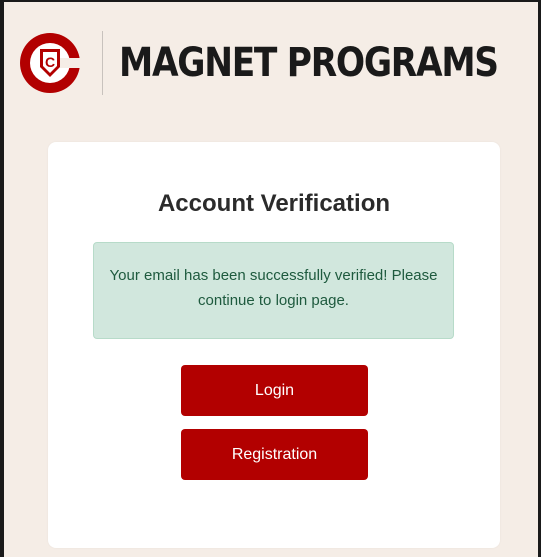 The height and width of the screenshot is (557, 541). I want to click on registration-button: Registration, so click(274, 454).